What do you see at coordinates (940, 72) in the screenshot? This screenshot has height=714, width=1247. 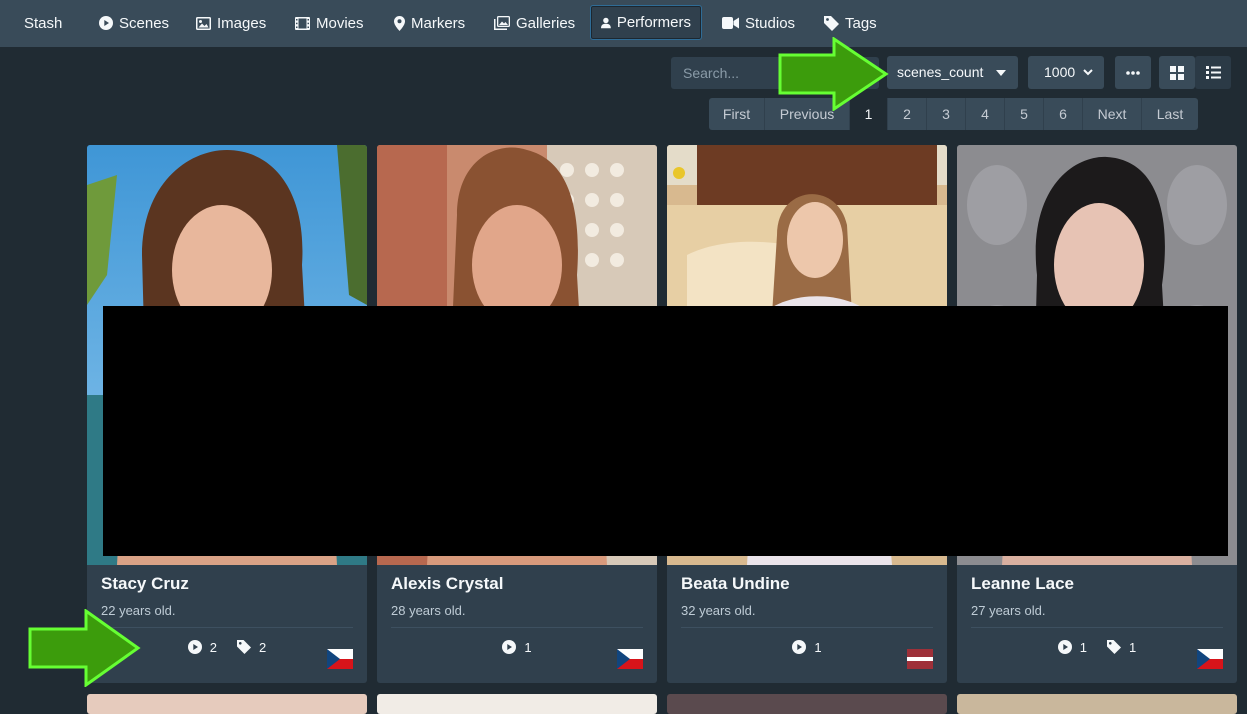 I see `sort-by-value: scenes_count` at bounding box center [940, 72].